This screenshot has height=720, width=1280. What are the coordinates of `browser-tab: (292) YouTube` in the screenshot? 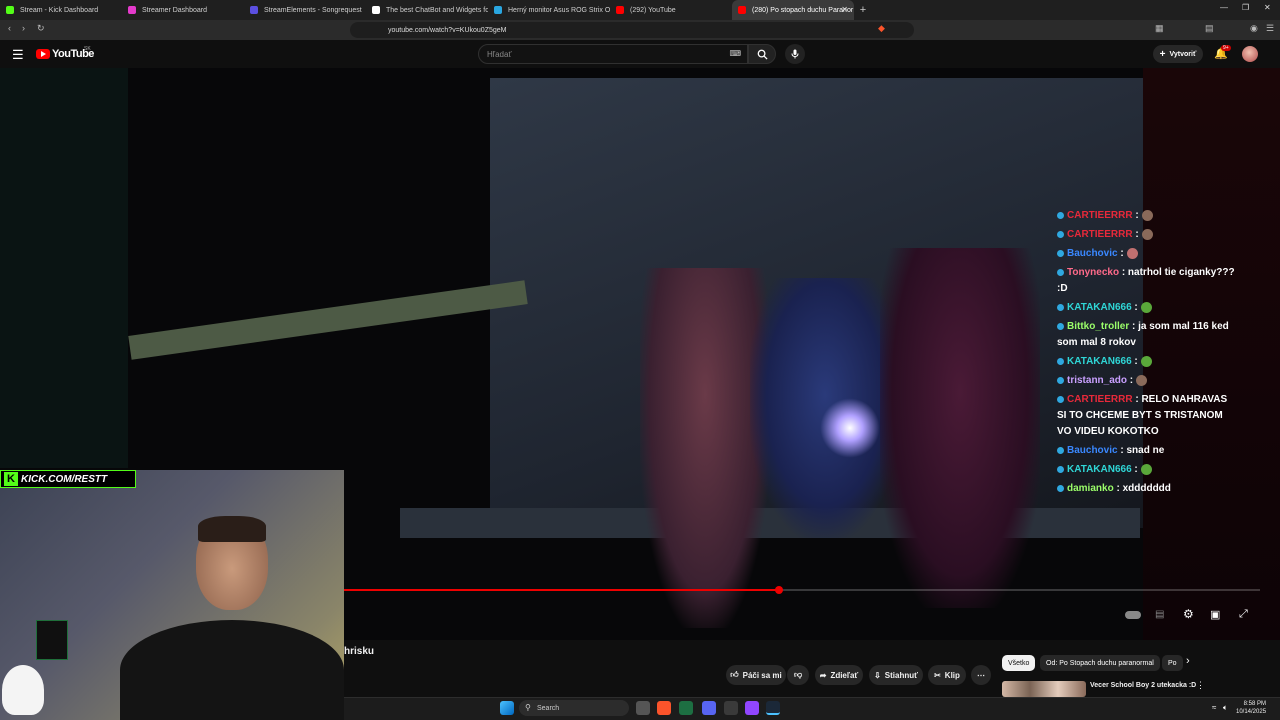 It's located at (671, 10).